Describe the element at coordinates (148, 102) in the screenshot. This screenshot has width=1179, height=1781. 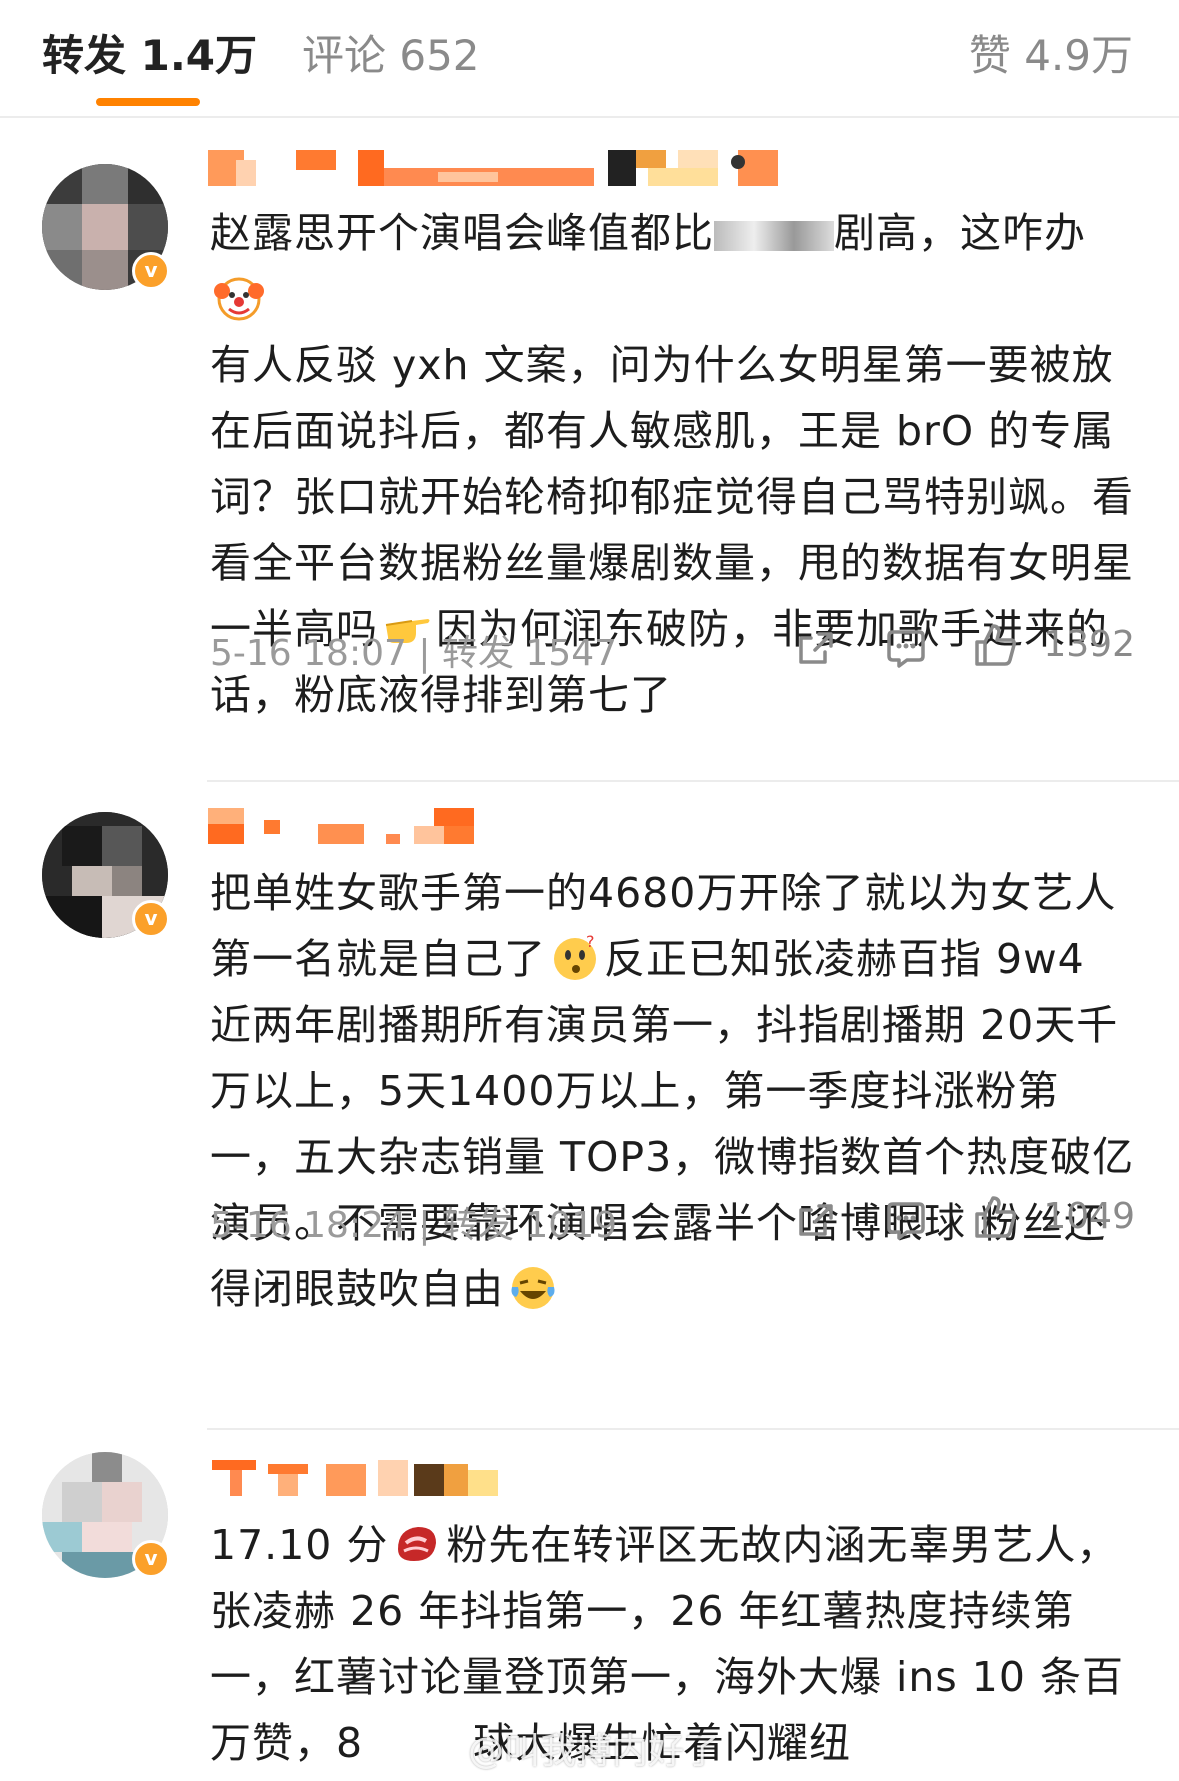
I see `active-tab-indicator` at that location.